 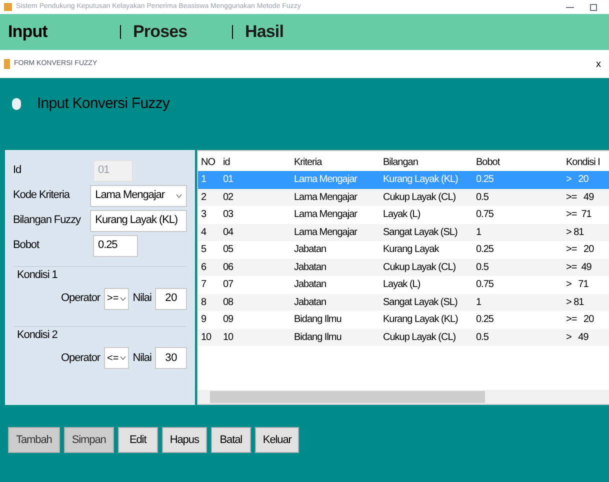 I want to click on table-cell-text: 09, so click(x=228, y=320).